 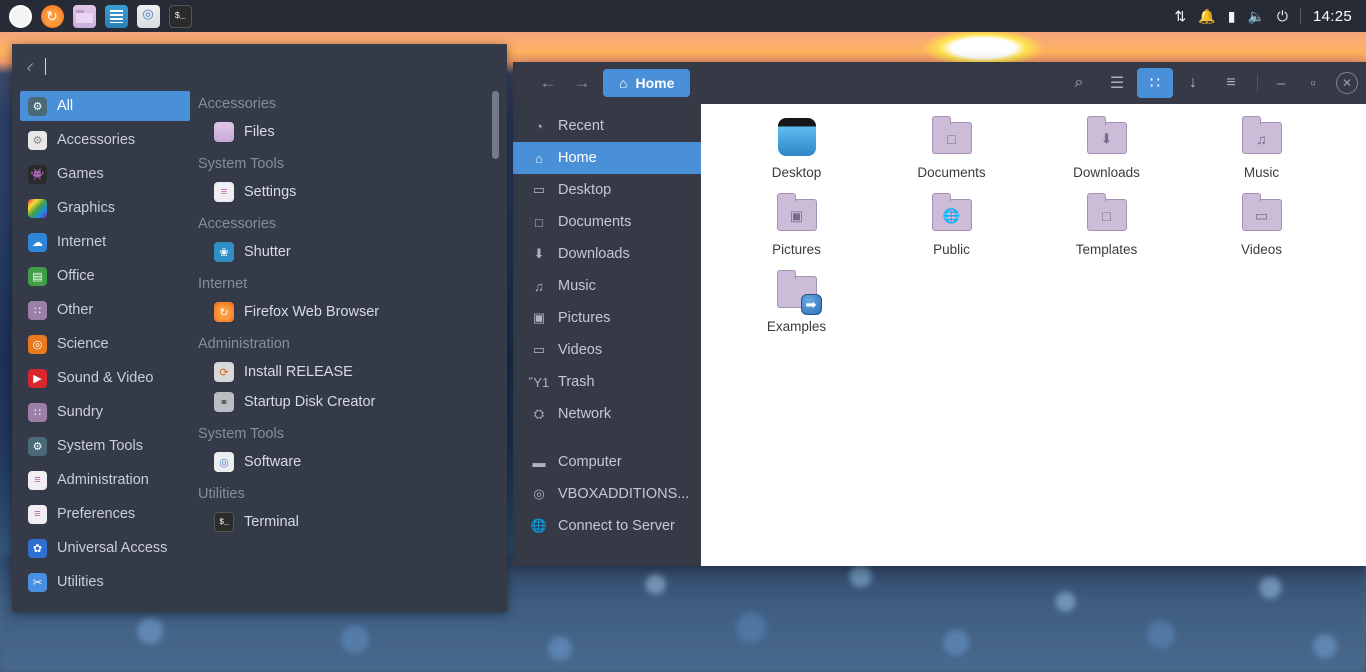 What do you see at coordinates (1261, 231) in the screenshot?
I see `file-item: ▭ Videos` at bounding box center [1261, 231].